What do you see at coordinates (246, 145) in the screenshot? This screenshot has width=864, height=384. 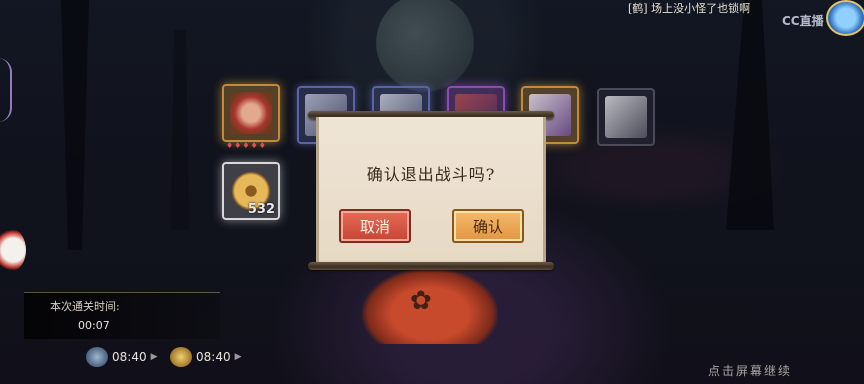 I see `rarity-stars: ♦♦♦♦♦` at bounding box center [246, 145].